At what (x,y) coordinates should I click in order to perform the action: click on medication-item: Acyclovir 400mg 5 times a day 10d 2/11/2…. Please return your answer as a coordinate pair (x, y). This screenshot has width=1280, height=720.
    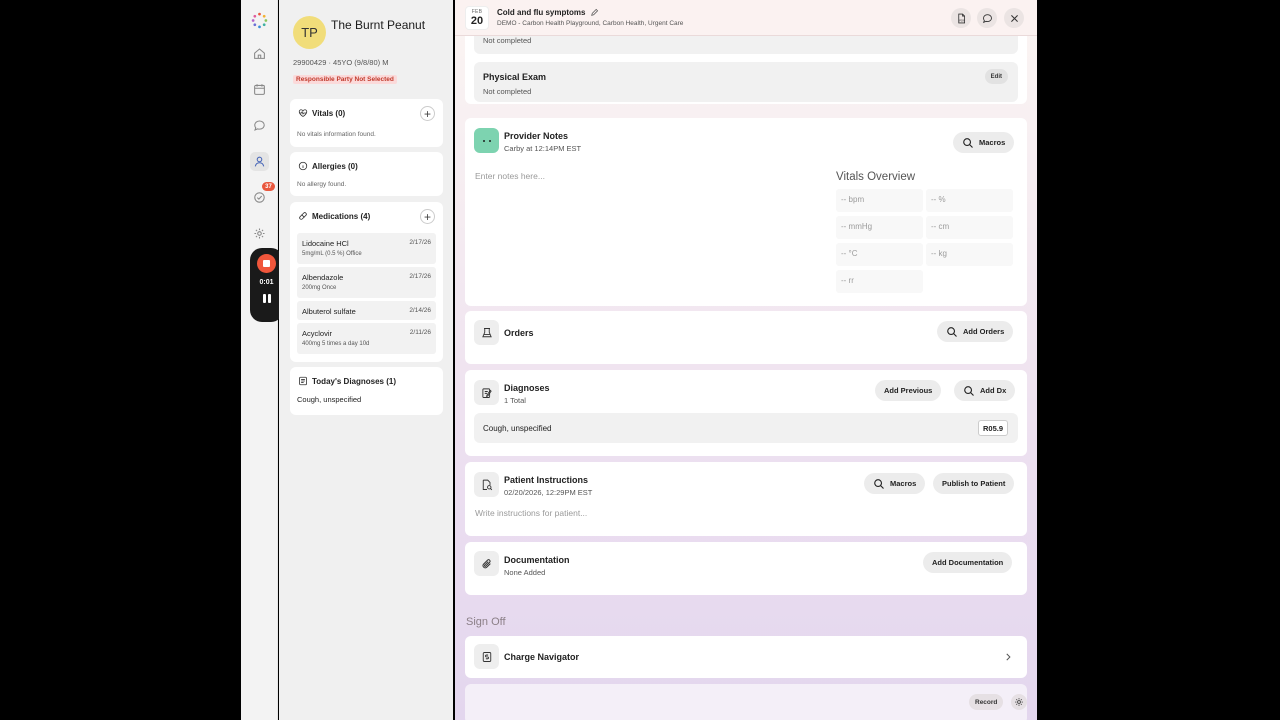
    Looking at the image, I should click on (366, 338).